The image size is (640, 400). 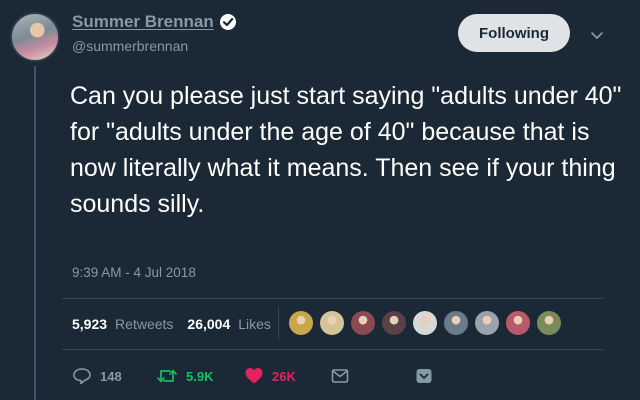 What do you see at coordinates (333, 349) in the screenshot?
I see `divider-bottom` at bounding box center [333, 349].